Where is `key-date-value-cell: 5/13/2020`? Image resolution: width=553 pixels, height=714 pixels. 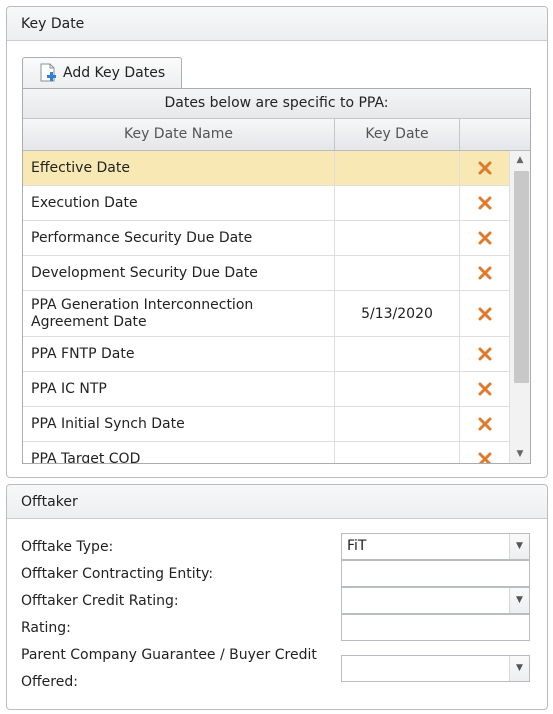 key-date-value-cell: 5/13/2020 is located at coordinates (397, 313).